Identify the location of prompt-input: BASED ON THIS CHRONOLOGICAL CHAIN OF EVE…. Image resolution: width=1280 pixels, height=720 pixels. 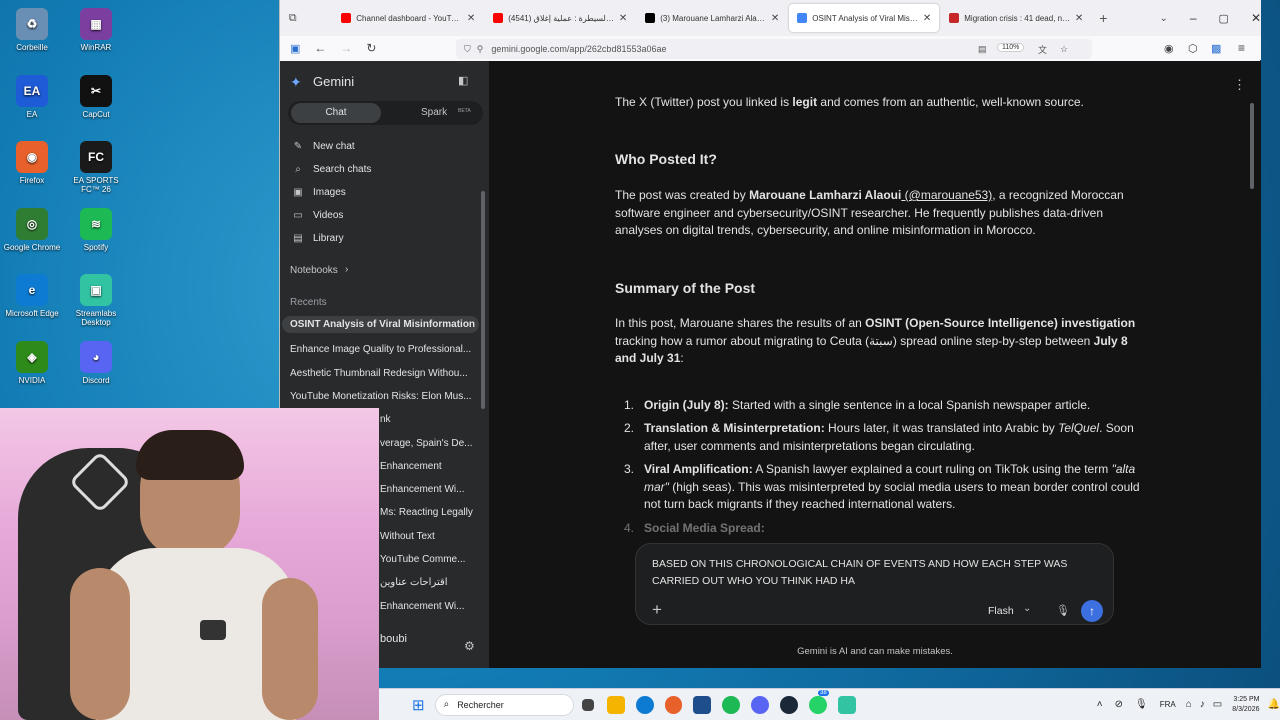
(872, 573).